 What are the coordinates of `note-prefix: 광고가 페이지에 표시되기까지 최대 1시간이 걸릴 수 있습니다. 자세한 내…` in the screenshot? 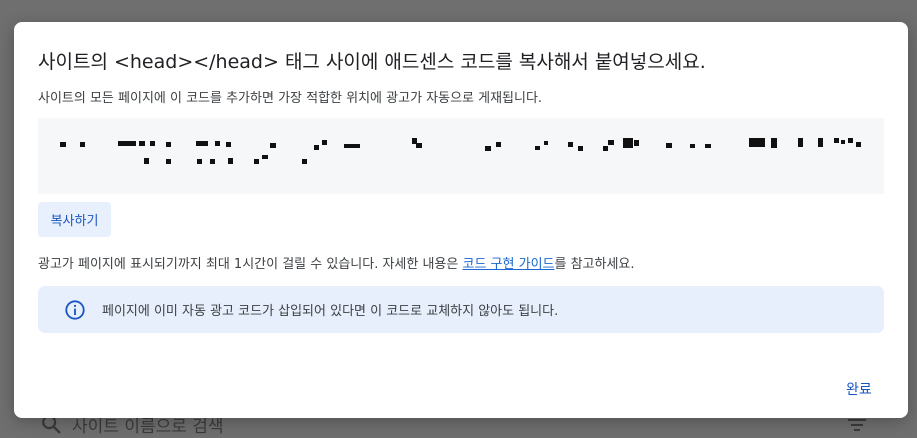 It's located at (250, 264).